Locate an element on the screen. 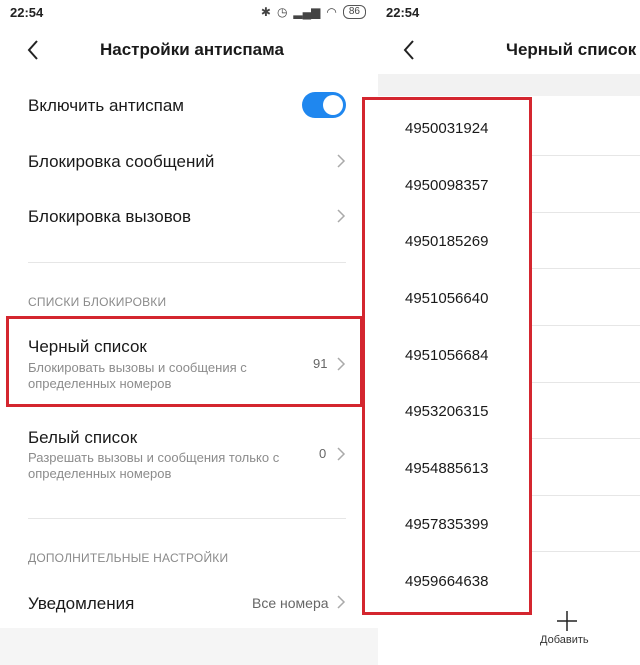 Image resolution: width=640 pixels, height=665 pixels. system-icons: ✱ ◷ ▂▄▆ ◠ 86 is located at coordinates (313, 12).